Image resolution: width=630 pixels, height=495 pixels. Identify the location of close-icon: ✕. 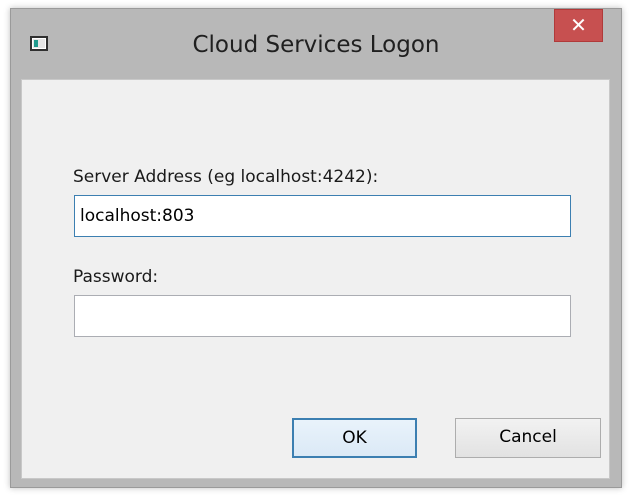
(578, 25).